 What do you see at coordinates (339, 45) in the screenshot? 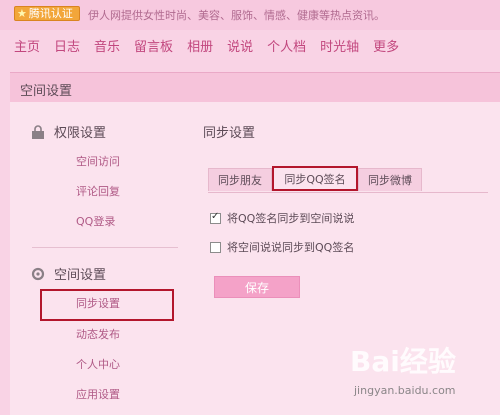
I see `nav-timeline: 时光轴` at bounding box center [339, 45].